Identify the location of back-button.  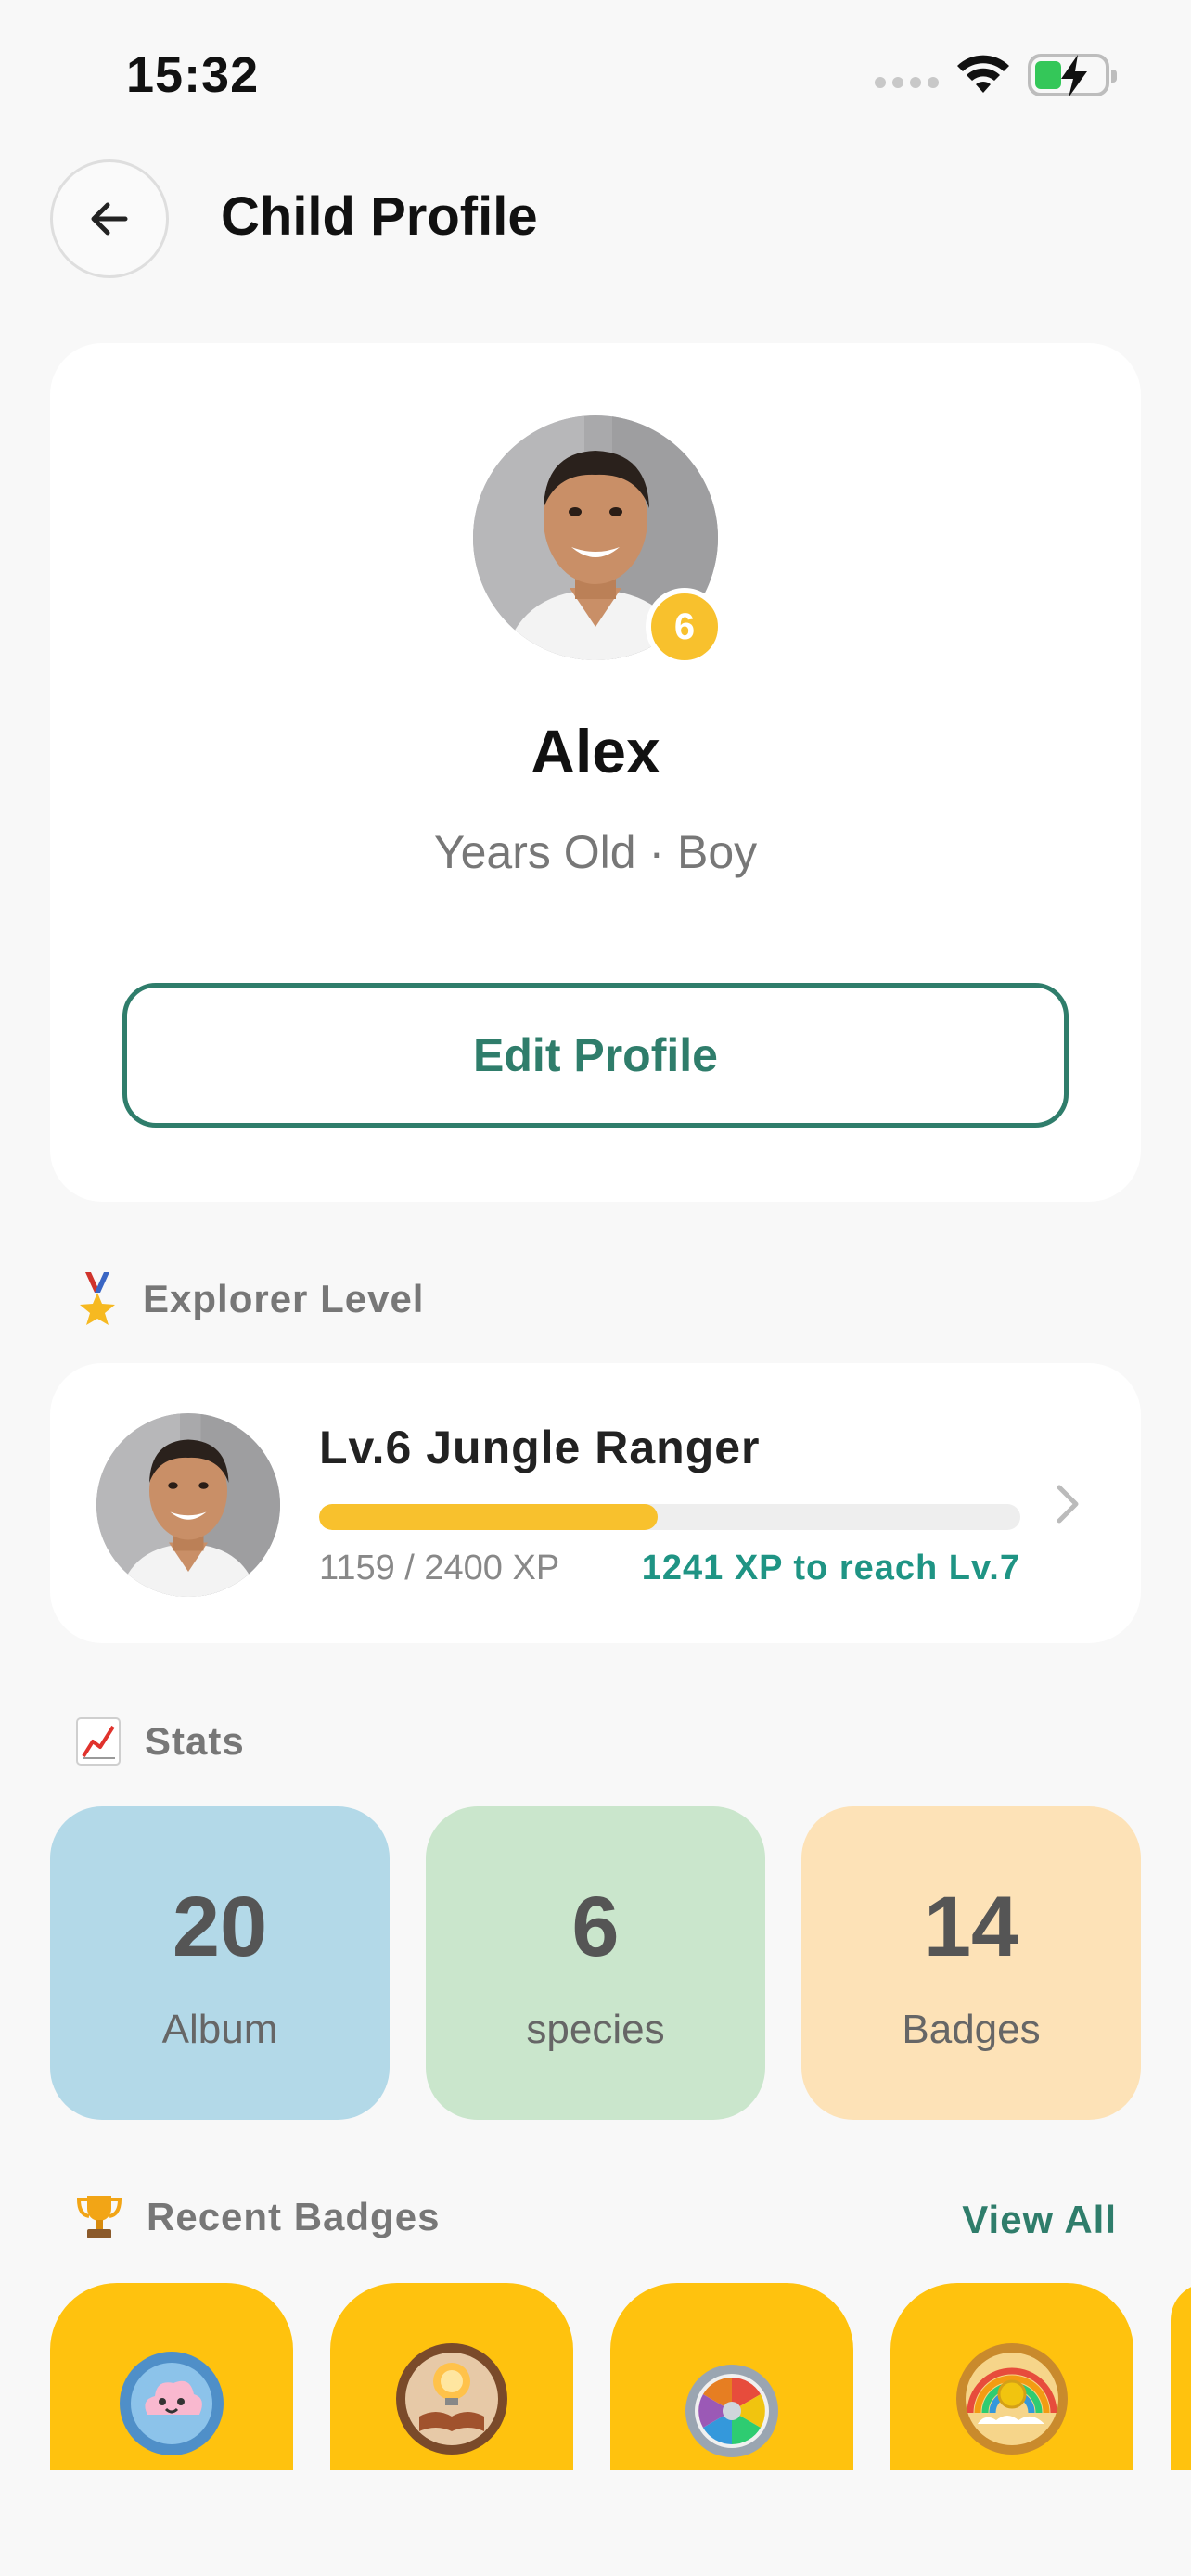
(109, 218).